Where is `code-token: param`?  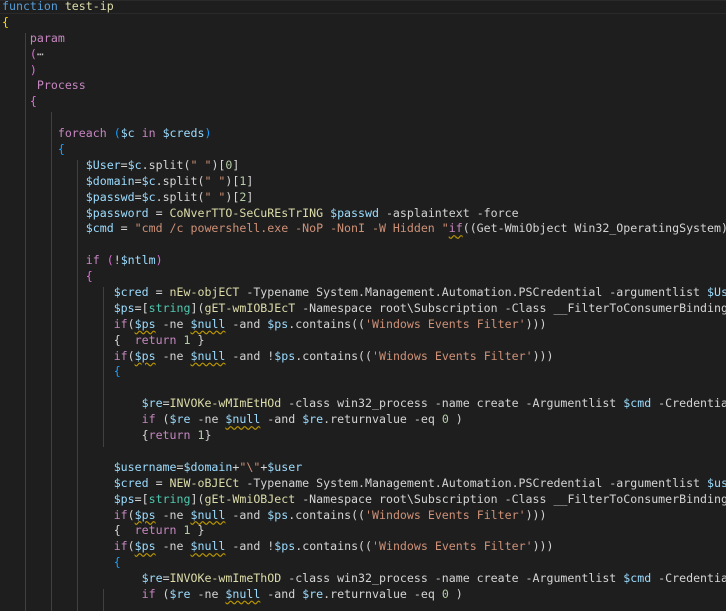
code-token: param is located at coordinates (47, 37).